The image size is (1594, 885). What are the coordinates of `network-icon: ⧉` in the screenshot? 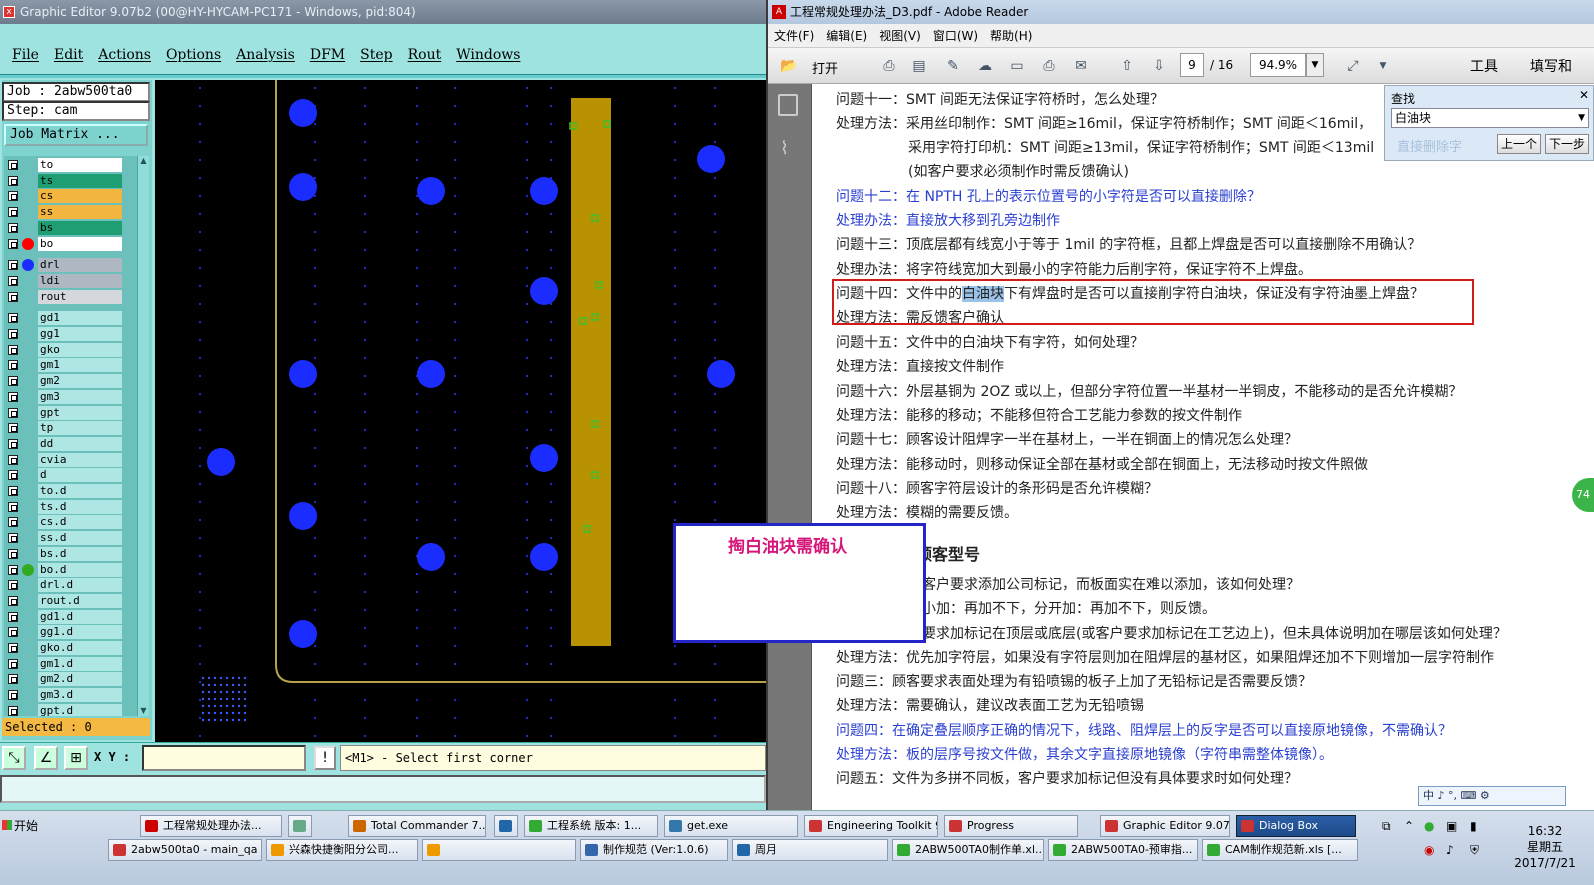 It's located at (1386, 826).